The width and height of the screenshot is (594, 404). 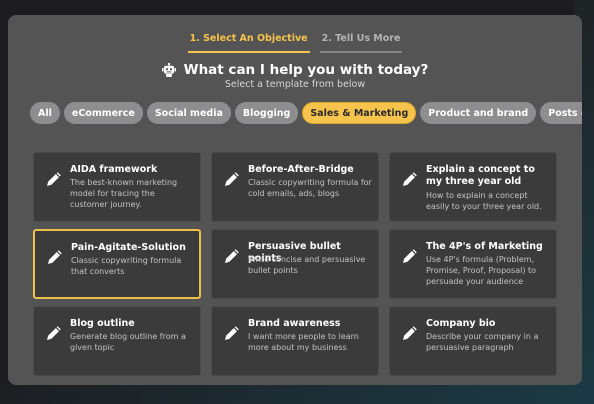 What do you see at coordinates (294, 323) in the screenshot?
I see `template-title: Brand awareness` at bounding box center [294, 323].